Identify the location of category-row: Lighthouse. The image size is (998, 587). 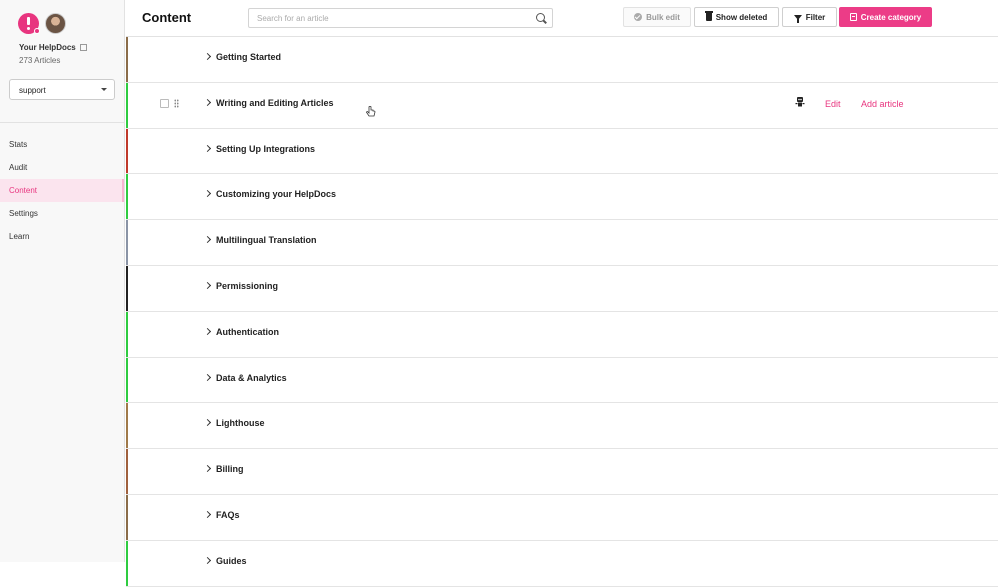
(562, 426).